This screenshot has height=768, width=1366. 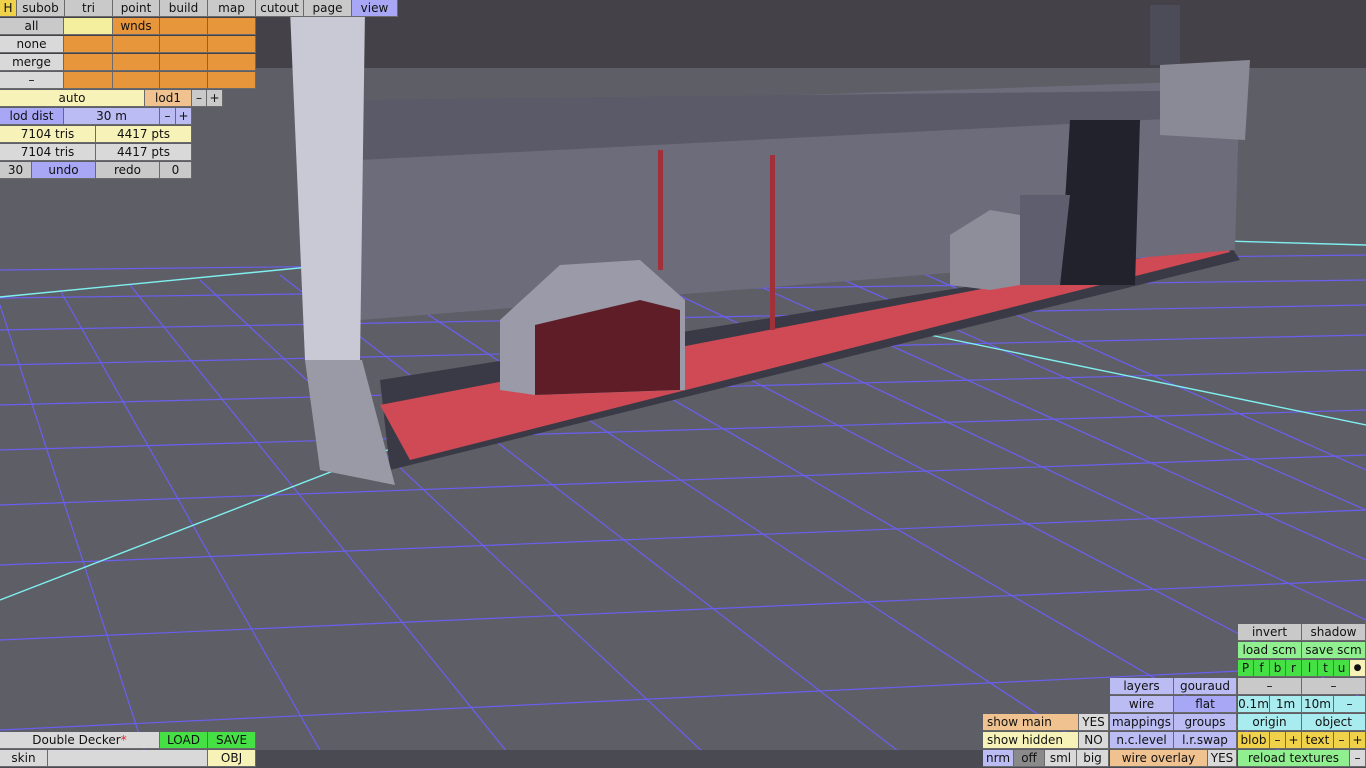 I want to click on undo-count: 30, so click(x=16, y=170).